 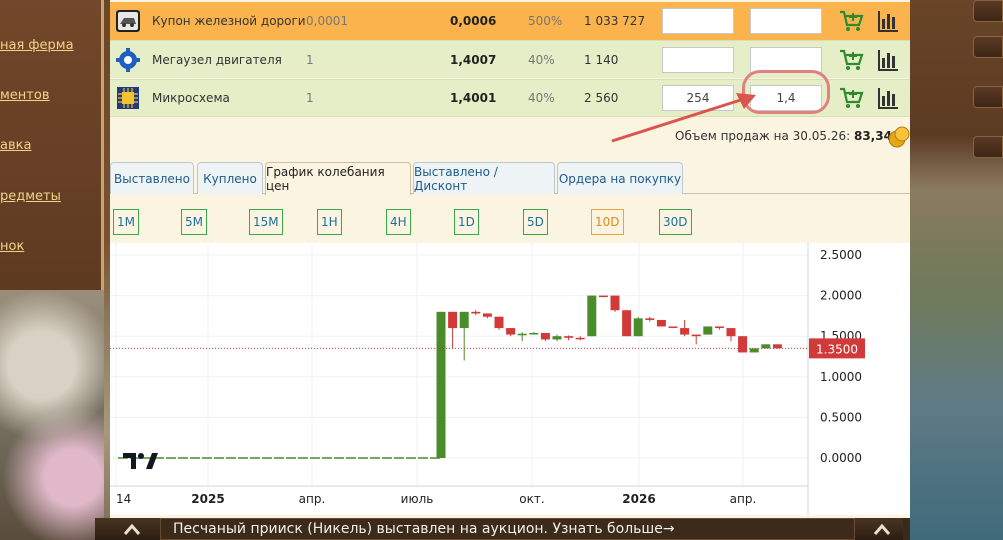 I want to click on x-tick-label: 2025, so click(x=207, y=499).